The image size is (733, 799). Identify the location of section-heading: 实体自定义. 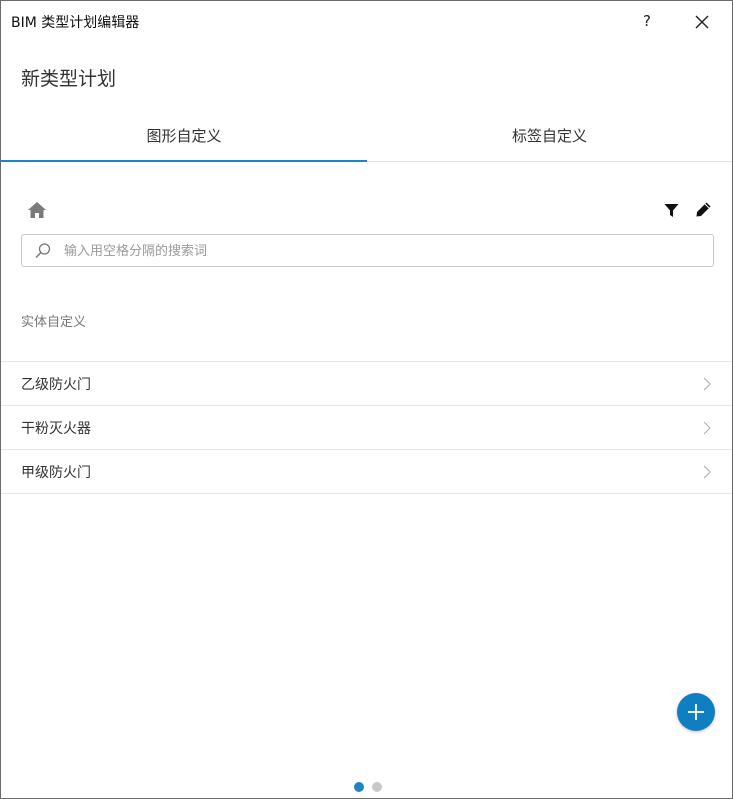
(54, 322).